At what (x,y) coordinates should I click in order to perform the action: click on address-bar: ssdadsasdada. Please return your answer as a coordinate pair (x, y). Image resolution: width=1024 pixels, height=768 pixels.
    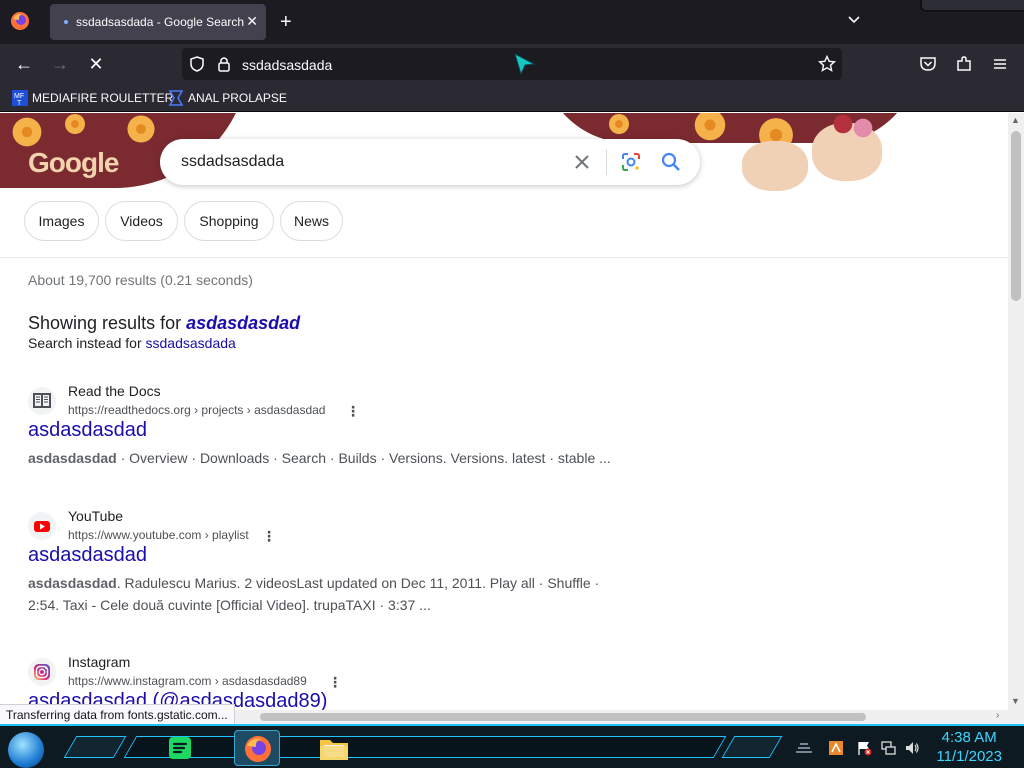
    Looking at the image, I should click on (512, 64).